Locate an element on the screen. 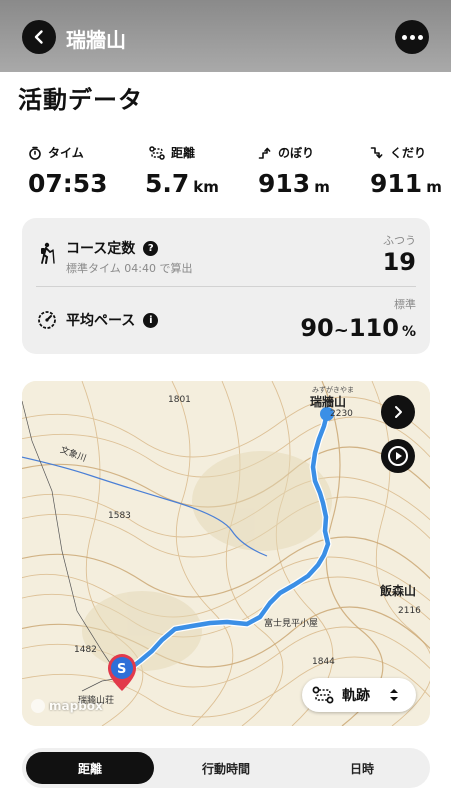  descent-icon is located at coordinates (376, 152).